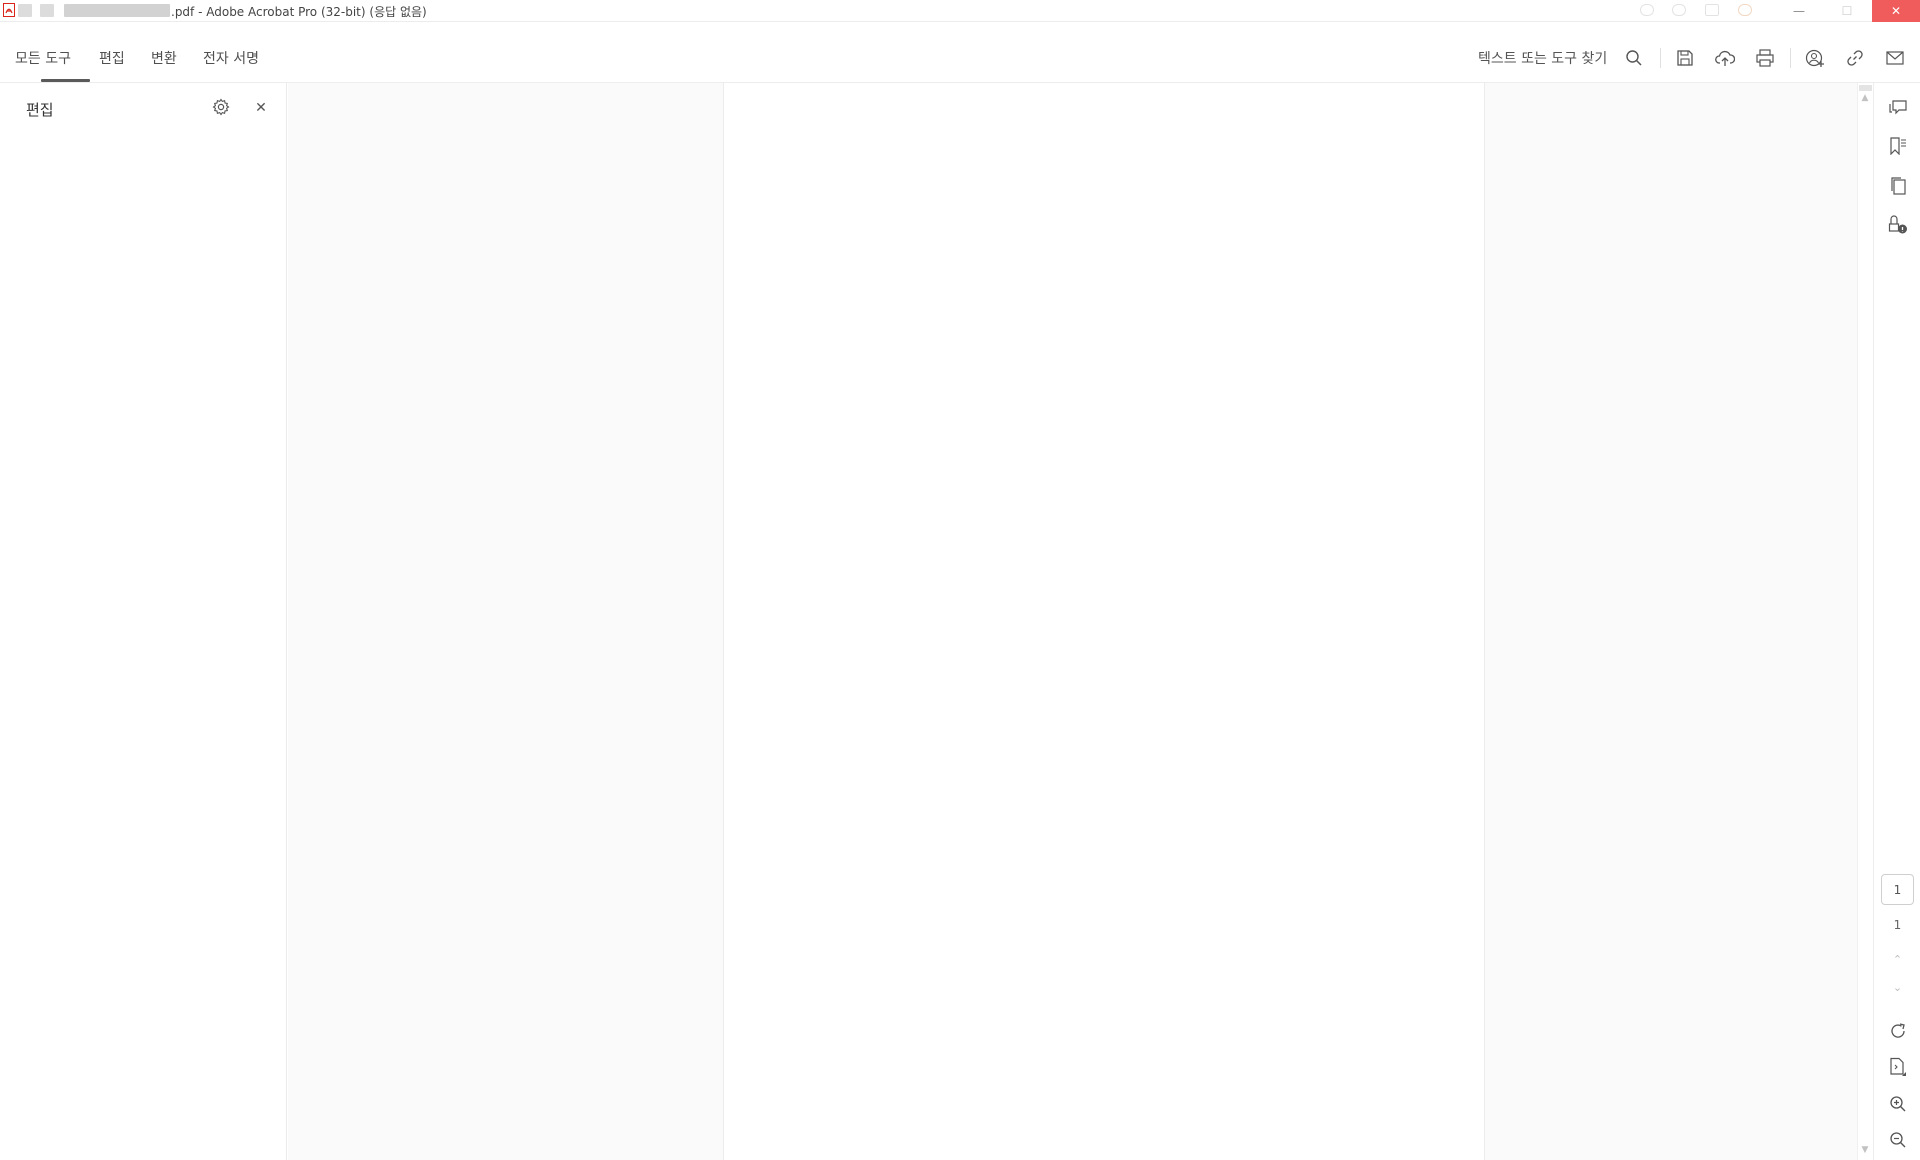 The width and height of the screenshot is (1920, 1160). Describe the element at coordinates (1815, 58) in the screenshot. I see `share-user-icon` at that location.